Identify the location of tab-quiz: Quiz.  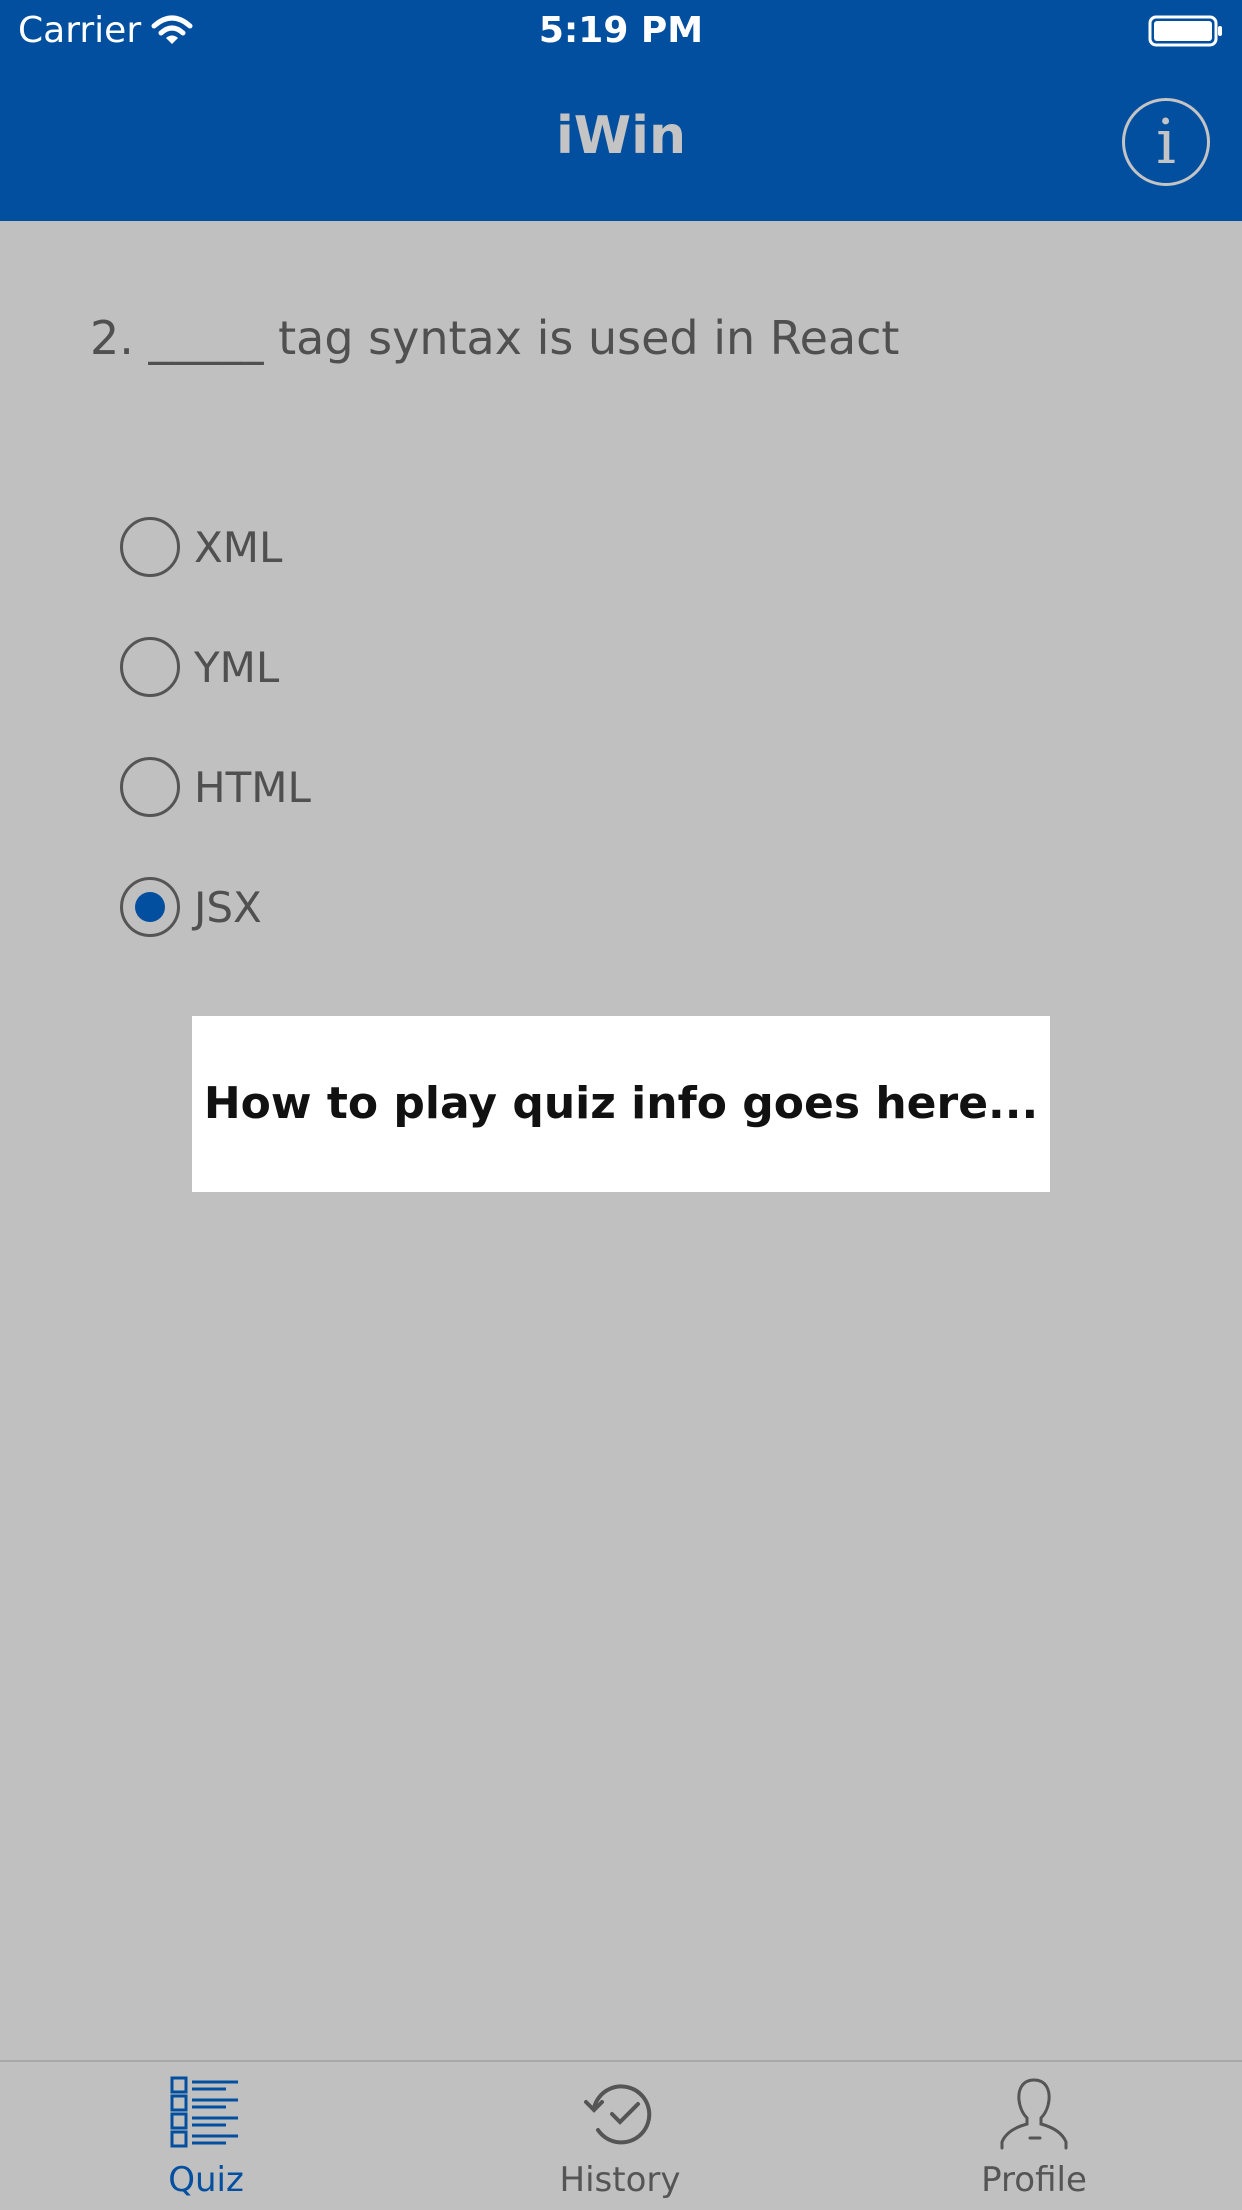
(206, 2136).